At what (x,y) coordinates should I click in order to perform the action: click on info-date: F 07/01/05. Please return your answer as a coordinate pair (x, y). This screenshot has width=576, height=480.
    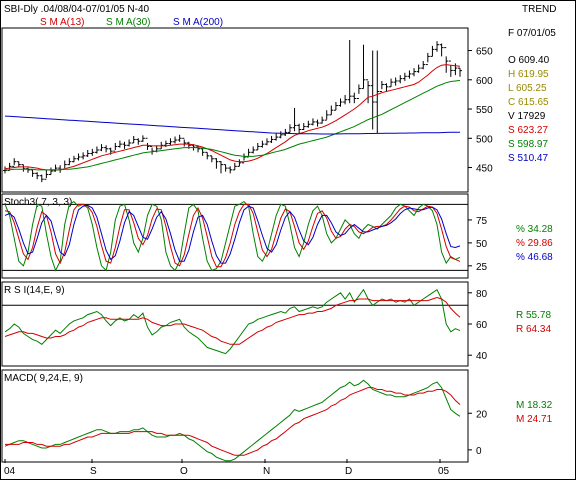
    Looking at the image, I should click on (532, 33).